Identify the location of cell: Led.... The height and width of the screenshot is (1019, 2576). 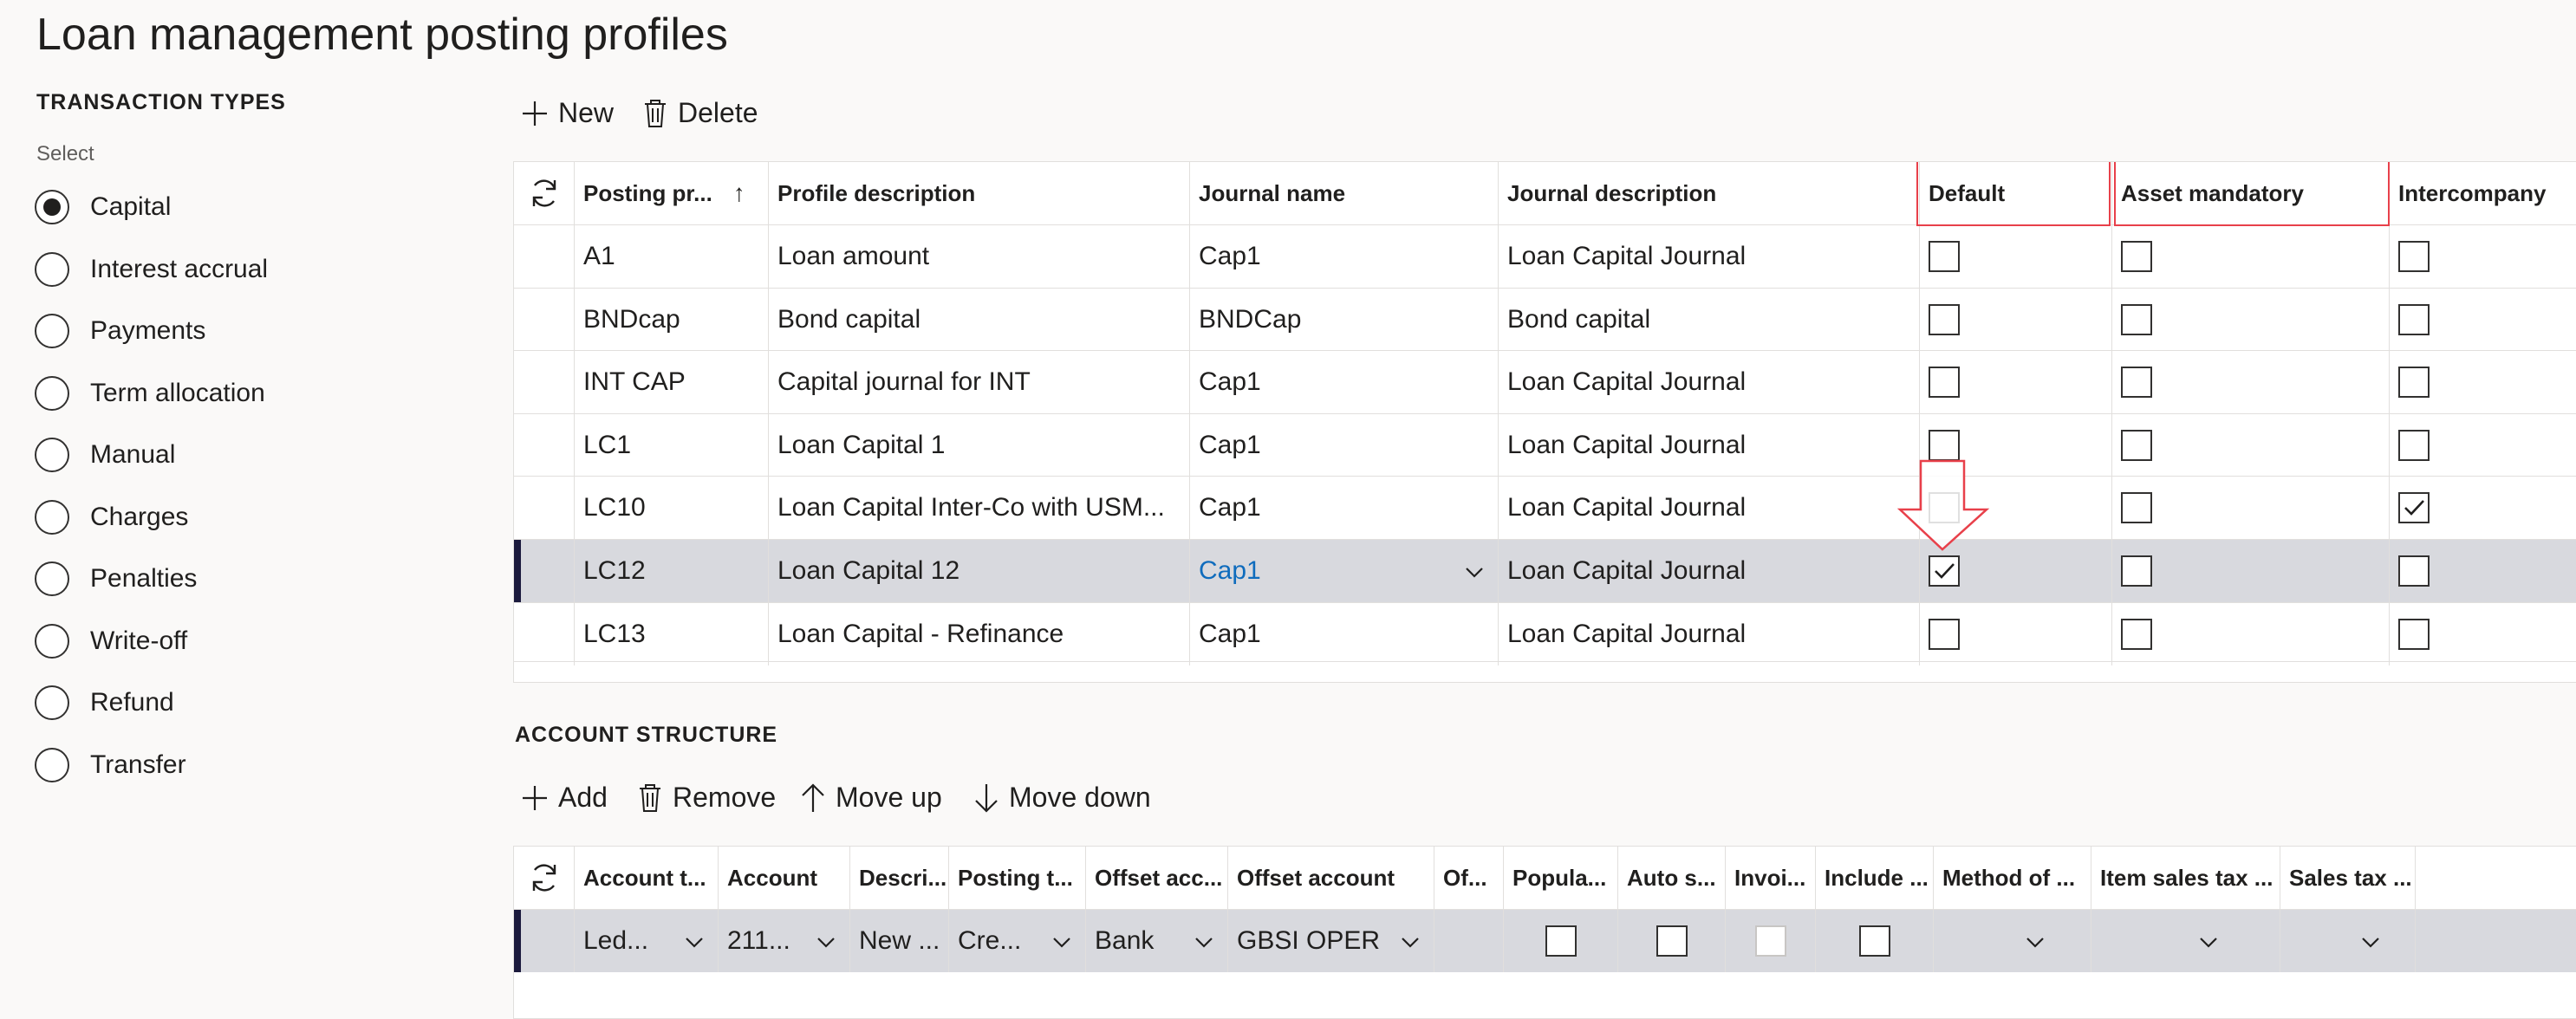
(647, 941).